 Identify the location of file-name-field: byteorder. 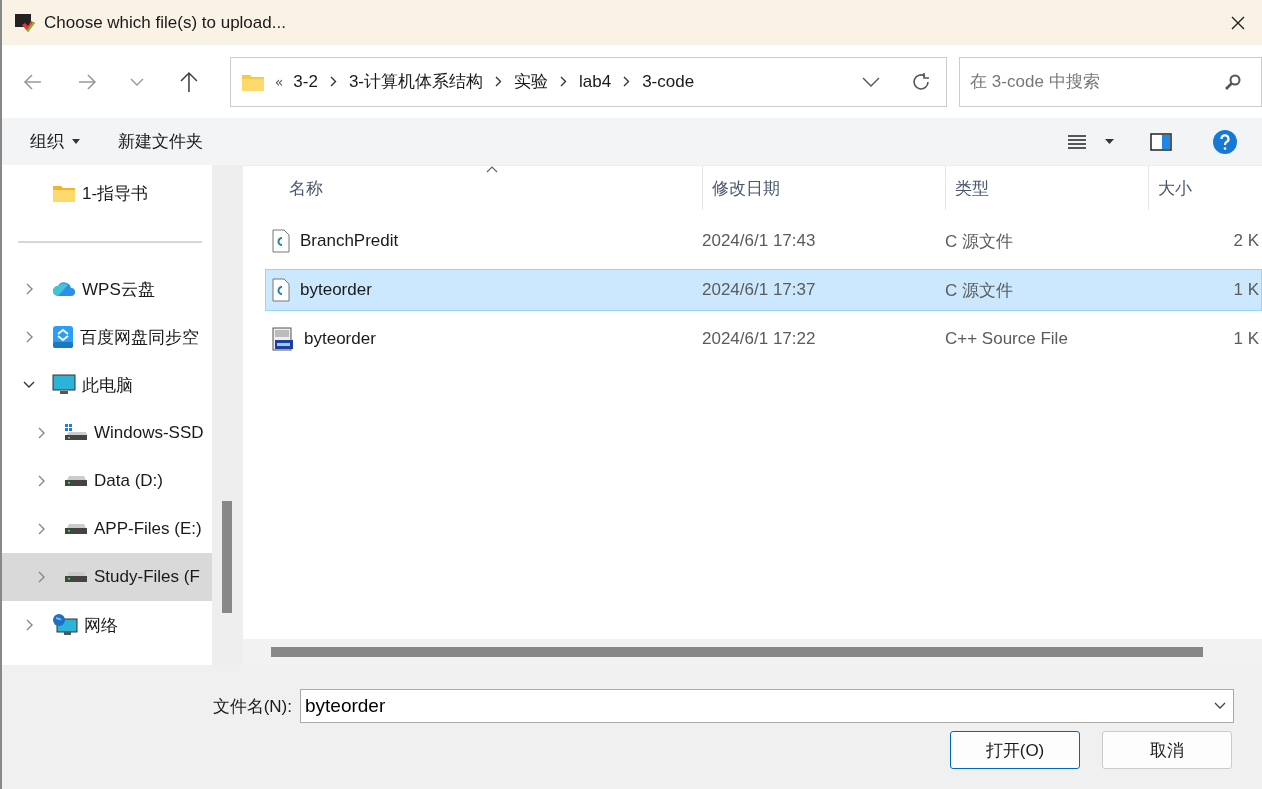
(767, 706).